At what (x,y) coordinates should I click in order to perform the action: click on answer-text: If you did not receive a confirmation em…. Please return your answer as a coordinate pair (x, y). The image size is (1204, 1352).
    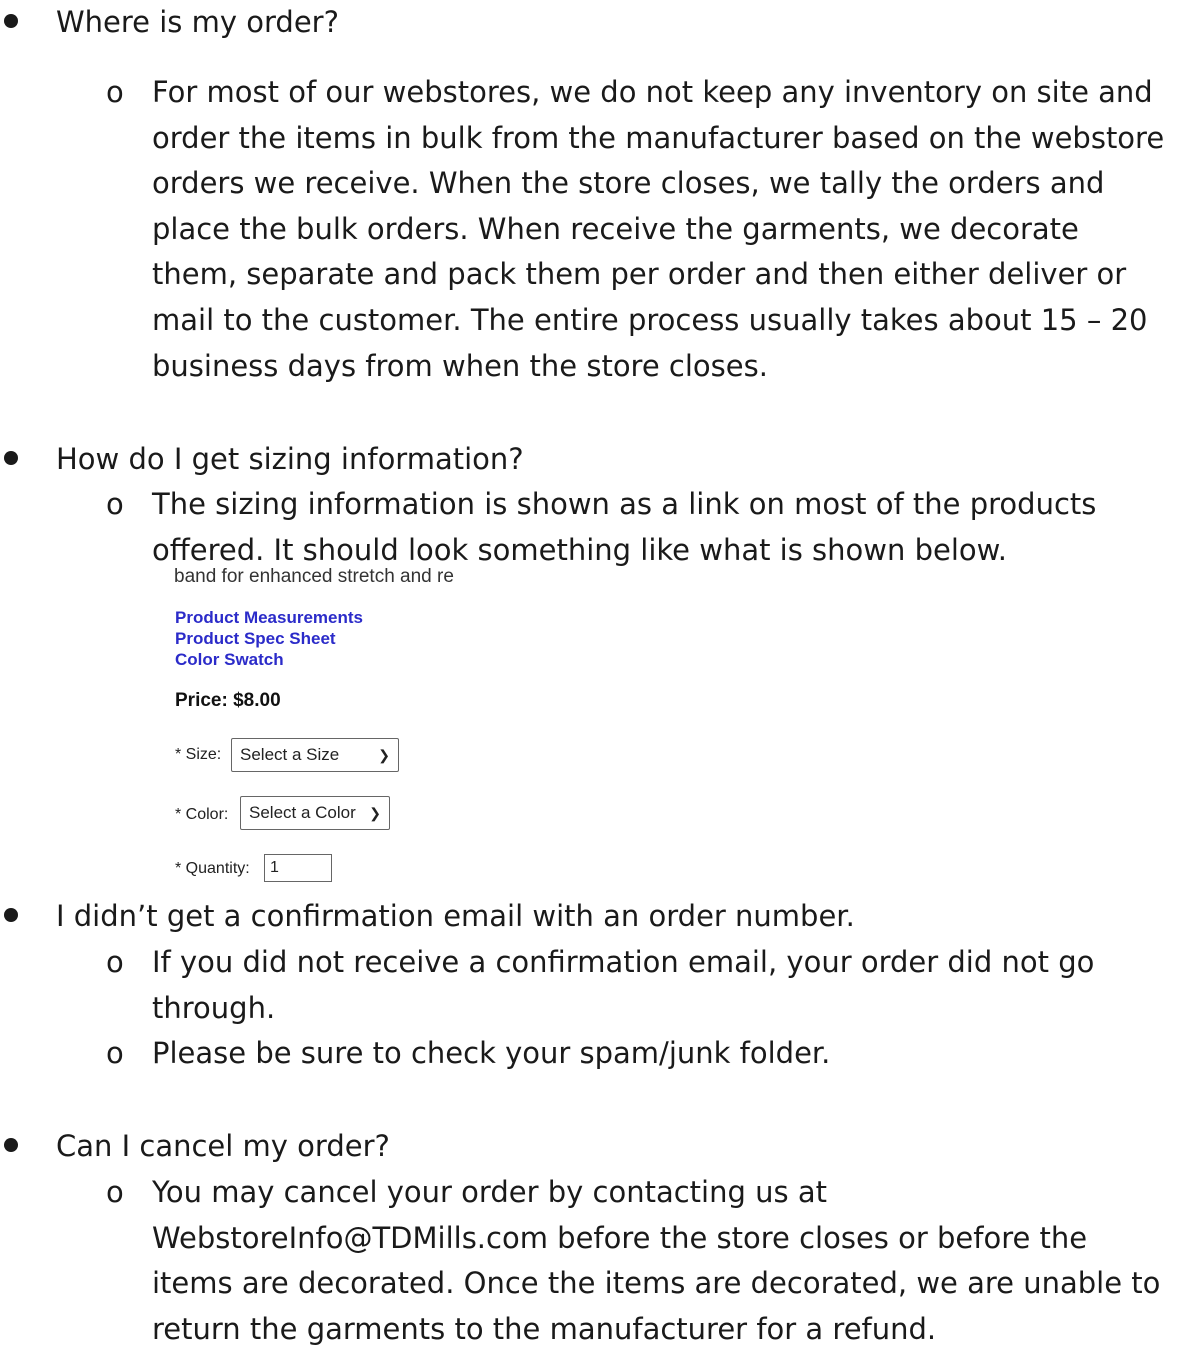
    Looking at the image, I should click on (623, 985).